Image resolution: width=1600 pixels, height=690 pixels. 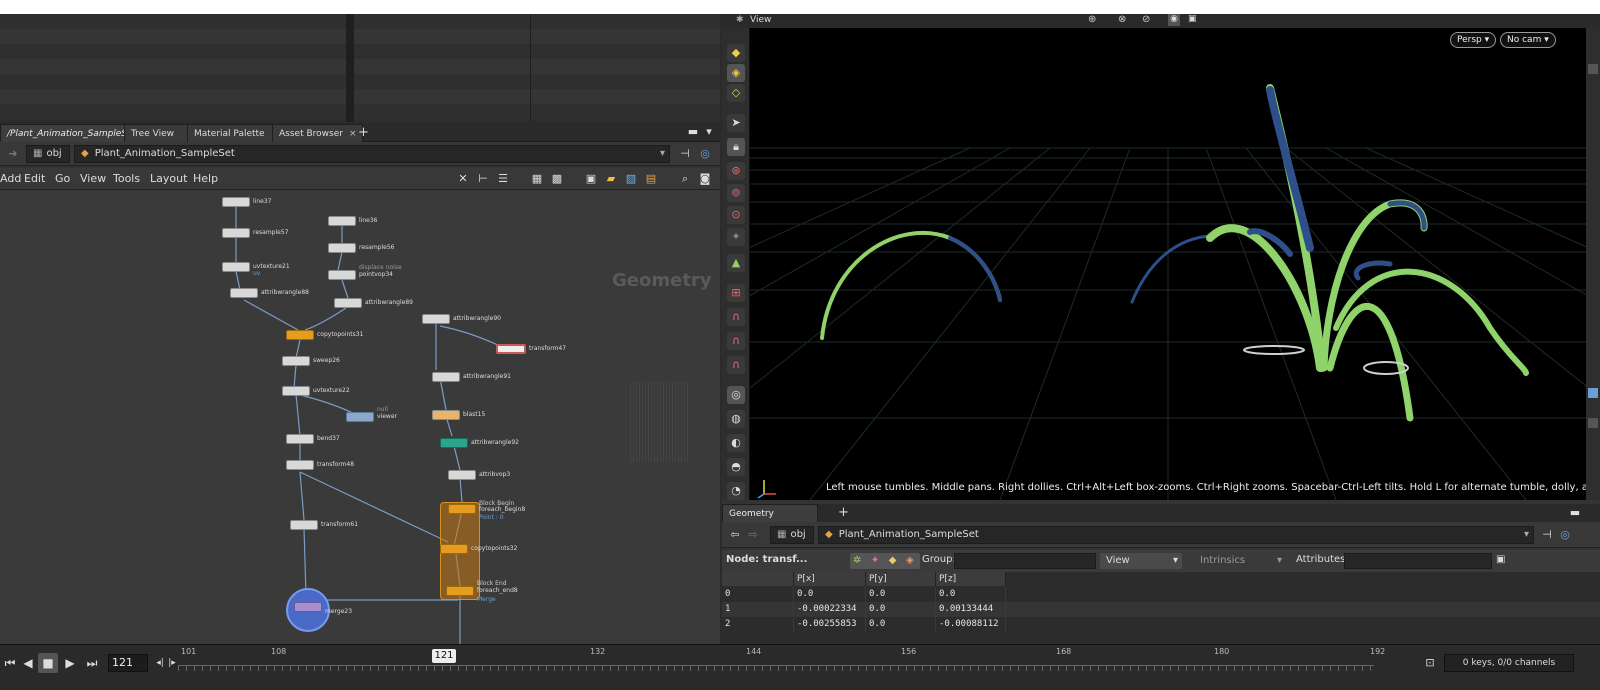 I want to click on magnet-b-icon: ∩, so click(x=736, y=341).